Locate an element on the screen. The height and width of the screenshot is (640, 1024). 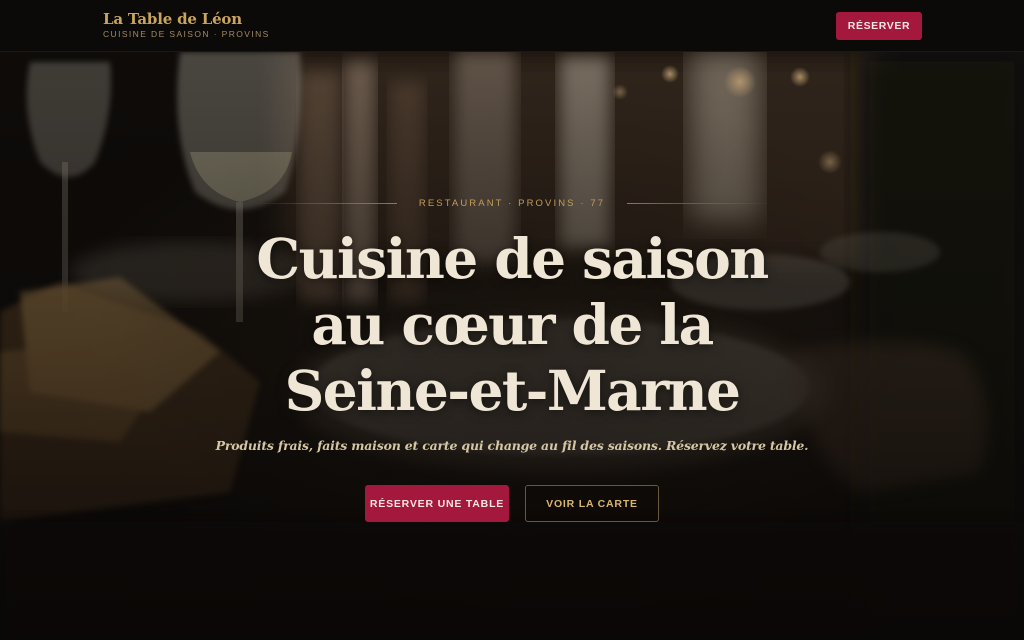
hero-eyebrow: RESTAURANT · PROVINS · 77 is located at coordinates (512, 203).